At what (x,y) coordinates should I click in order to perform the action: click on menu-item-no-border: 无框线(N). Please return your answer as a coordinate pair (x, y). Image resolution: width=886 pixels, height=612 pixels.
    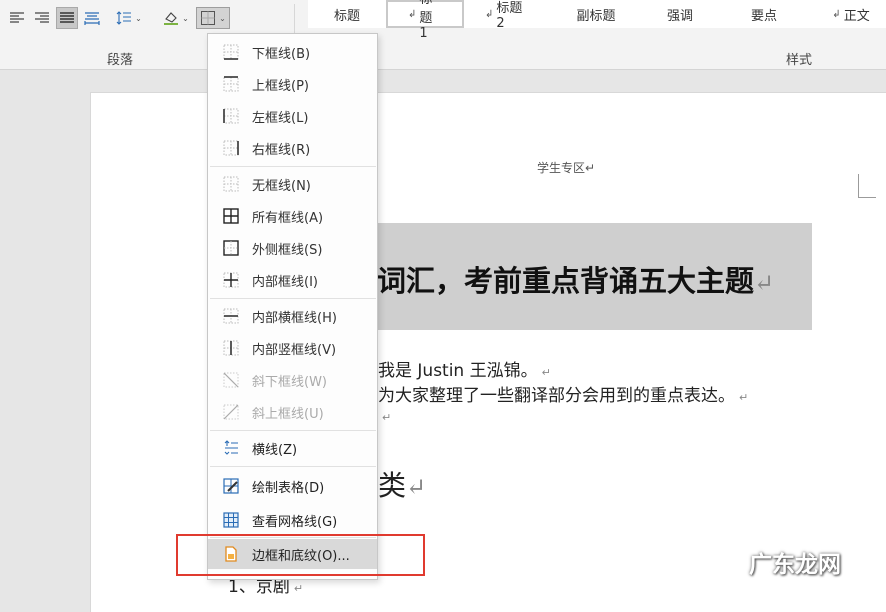
    Looking at the image, I should click on (292, 184).